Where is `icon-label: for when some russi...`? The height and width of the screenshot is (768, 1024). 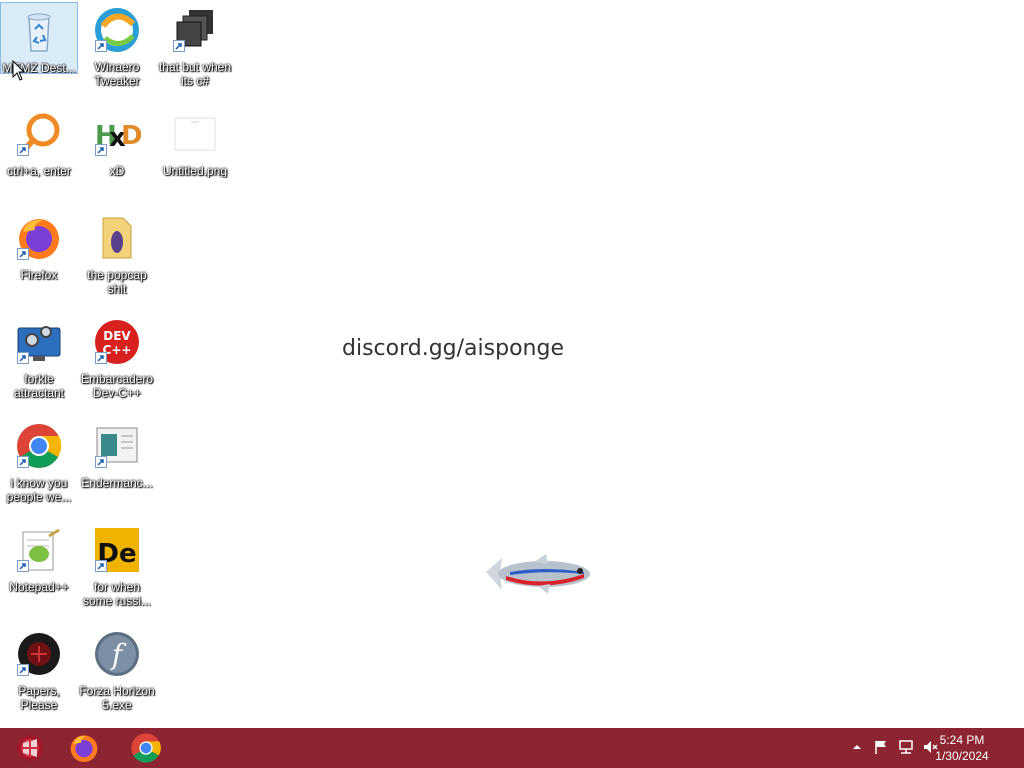
icon-label: for when some russi... is located at coordinates (116, 594).